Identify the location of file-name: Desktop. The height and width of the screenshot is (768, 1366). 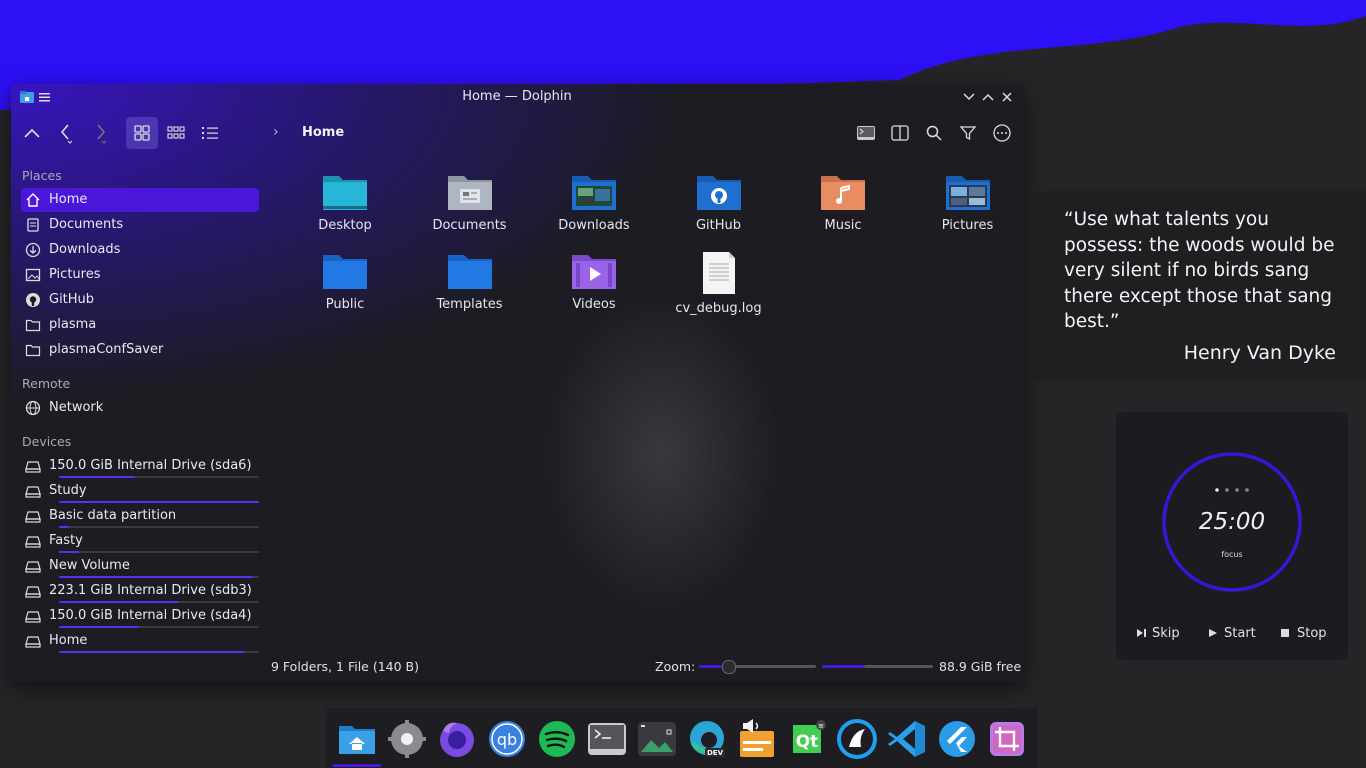
(345, 225).